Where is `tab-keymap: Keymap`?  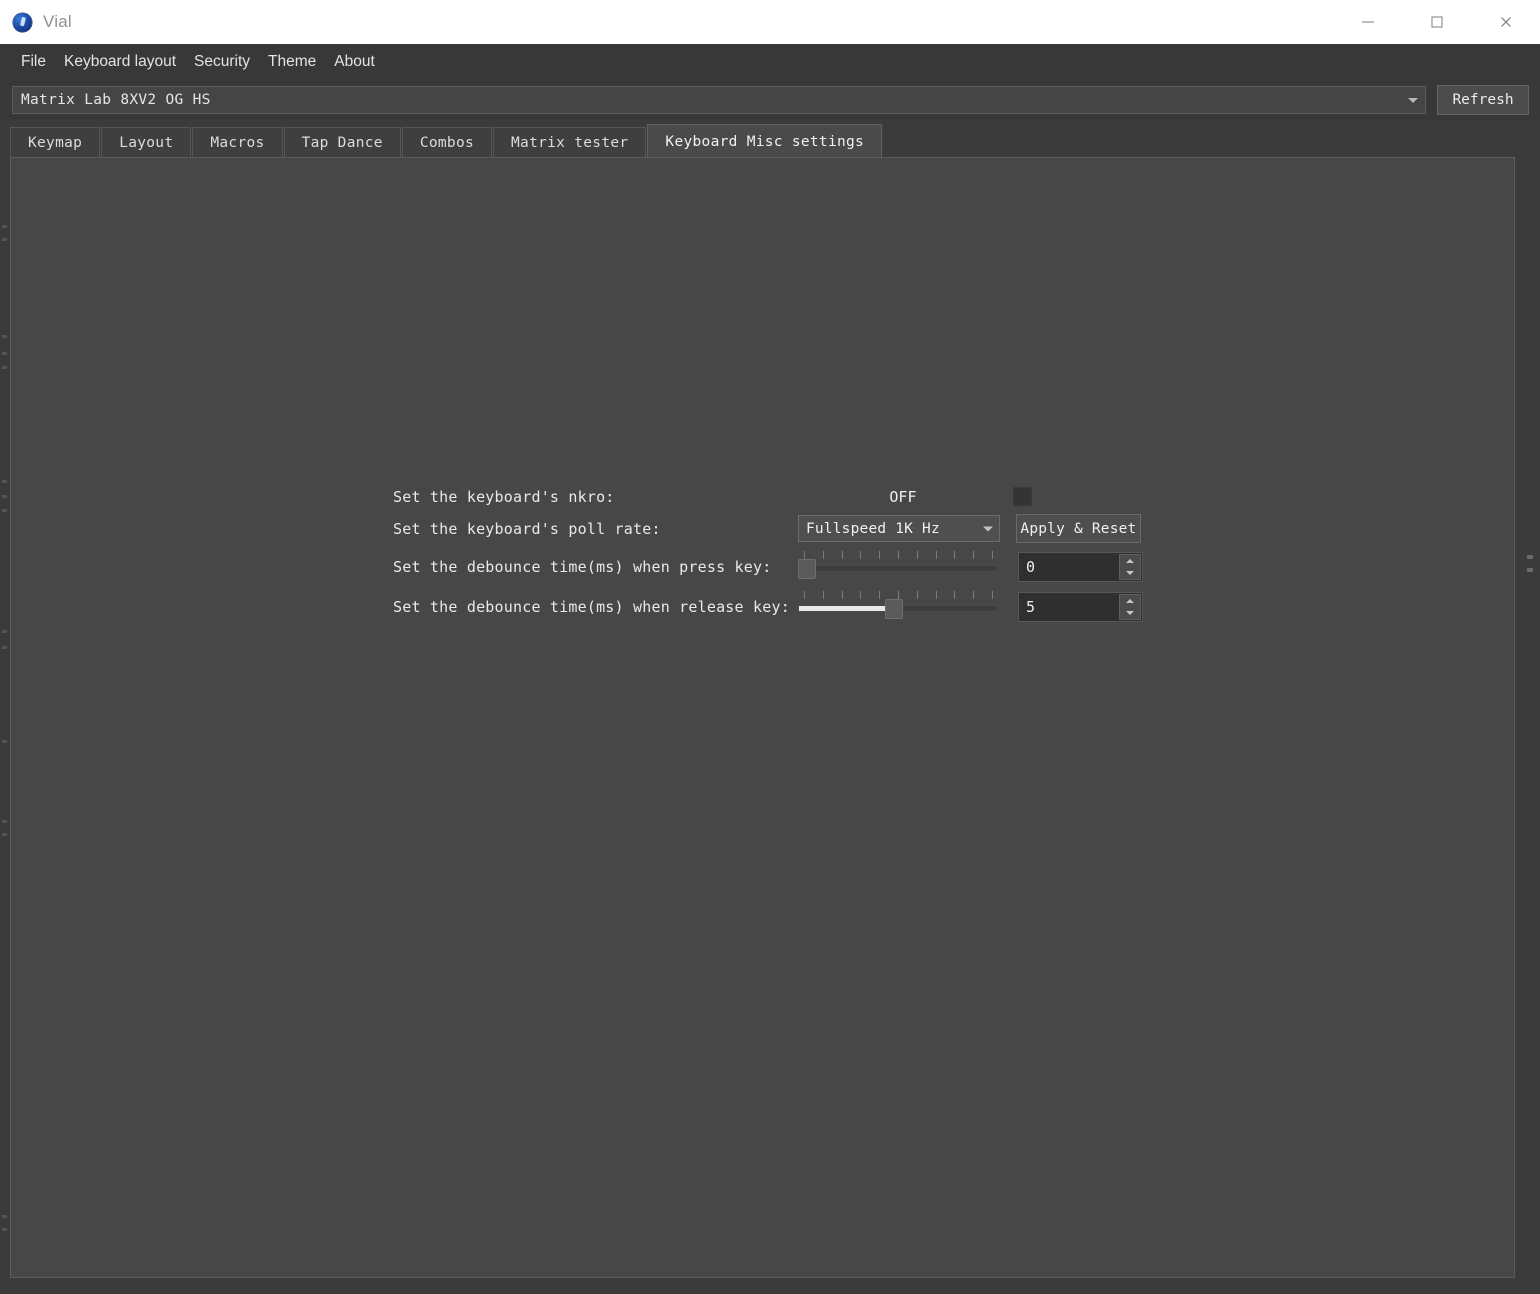 tab-keymap: Keymap is located at coordinates (55, 142).